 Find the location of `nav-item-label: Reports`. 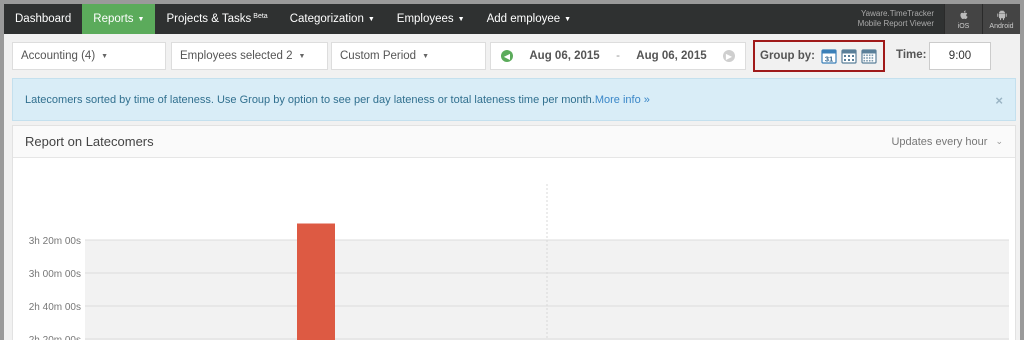

nav-item-label: Reports is located at coordinates (113, 19).